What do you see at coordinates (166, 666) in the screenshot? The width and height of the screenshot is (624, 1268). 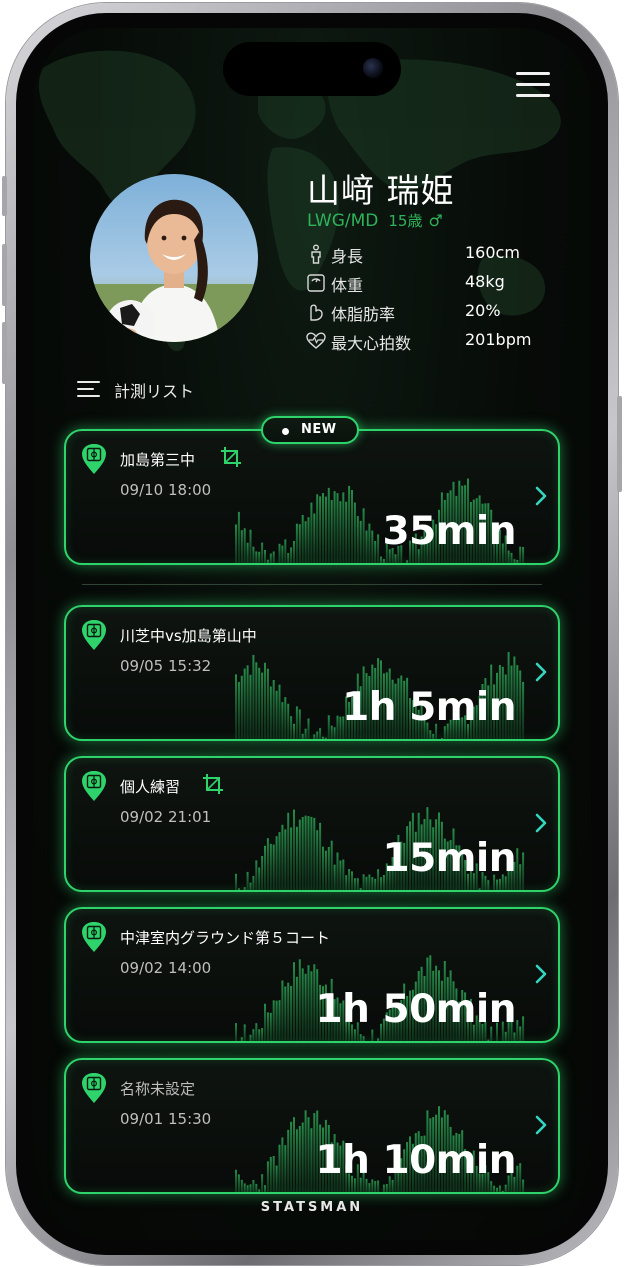 I see `card-datetime: 09/05 15:32` at bounding box center [166, 666].